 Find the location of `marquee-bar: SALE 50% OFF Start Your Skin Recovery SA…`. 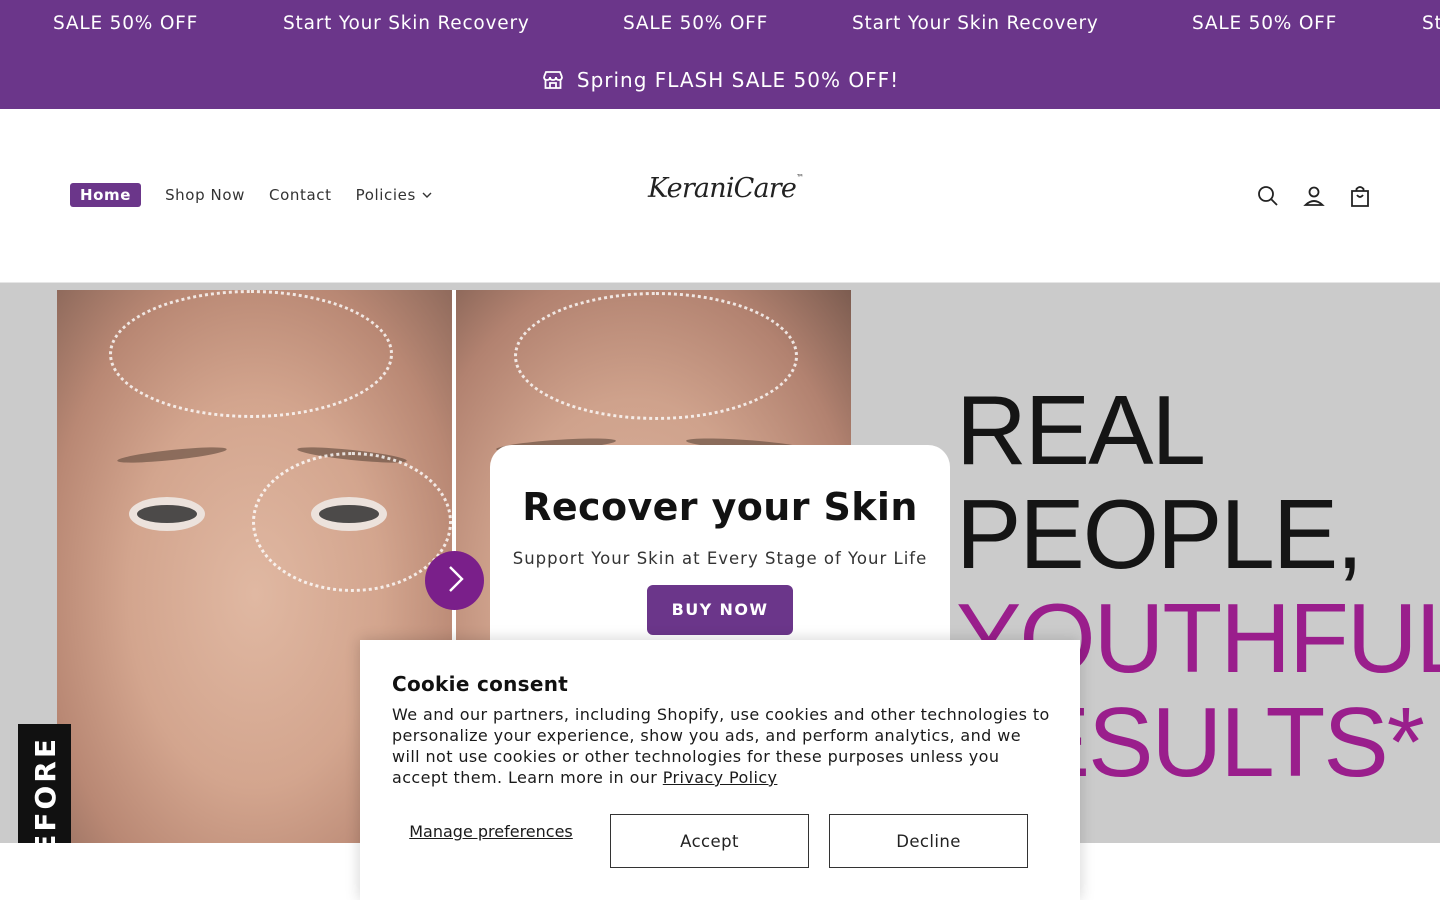

marquee-bar: SALE 50% OFF Start Your Skin Recovery SA… is located at coordinates (720, 25).